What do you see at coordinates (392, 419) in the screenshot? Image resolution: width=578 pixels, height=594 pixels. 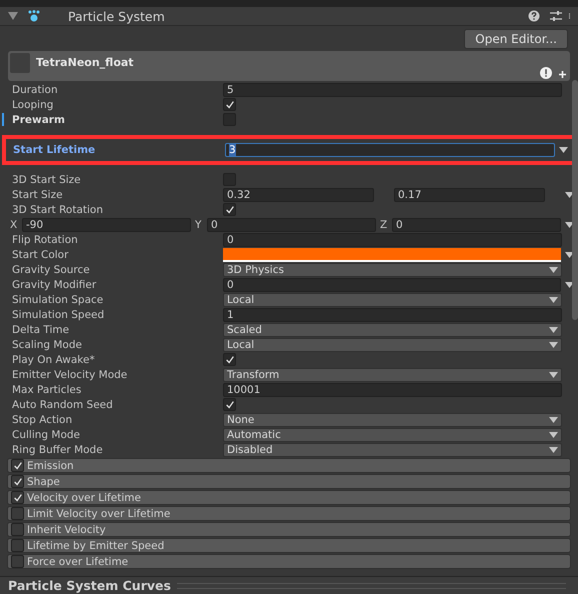 I see `dropdown: None` at bounding box center [392, 419].